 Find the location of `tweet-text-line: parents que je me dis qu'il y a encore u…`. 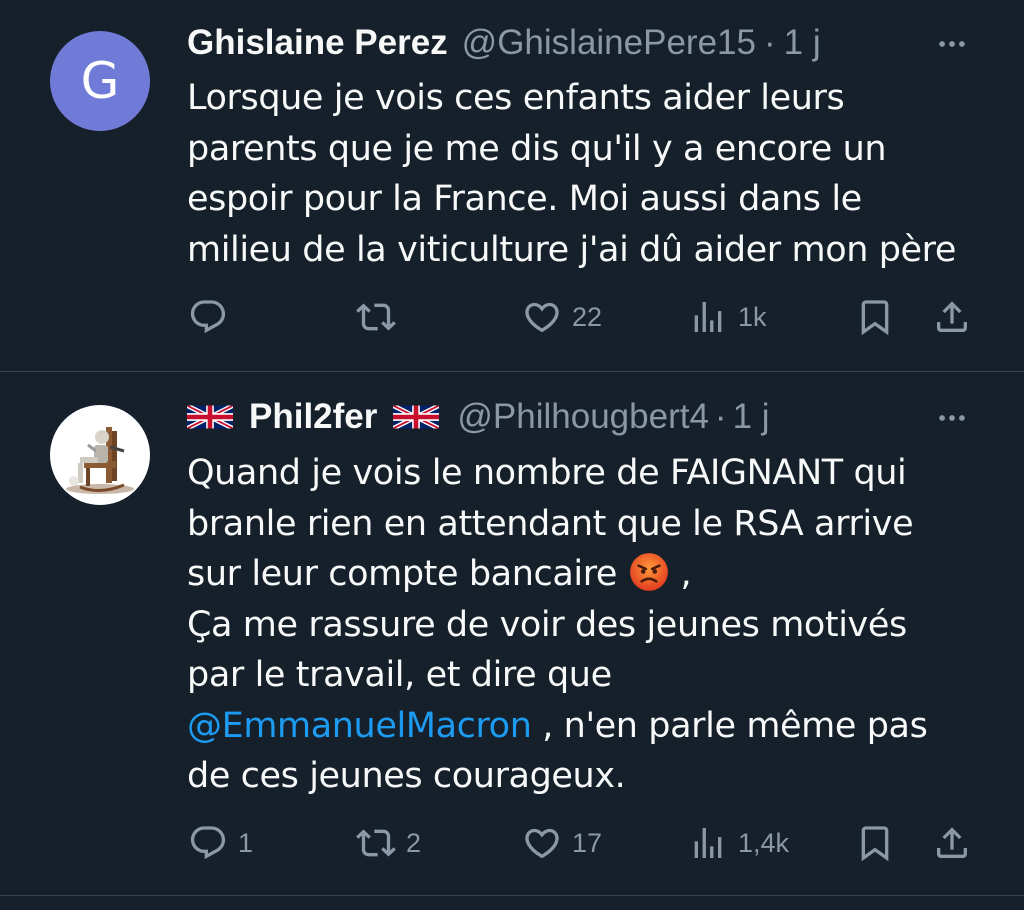

tweet-text-line: parents que je me dis qu'il y a encore u… is located at coordinates (537, 148).